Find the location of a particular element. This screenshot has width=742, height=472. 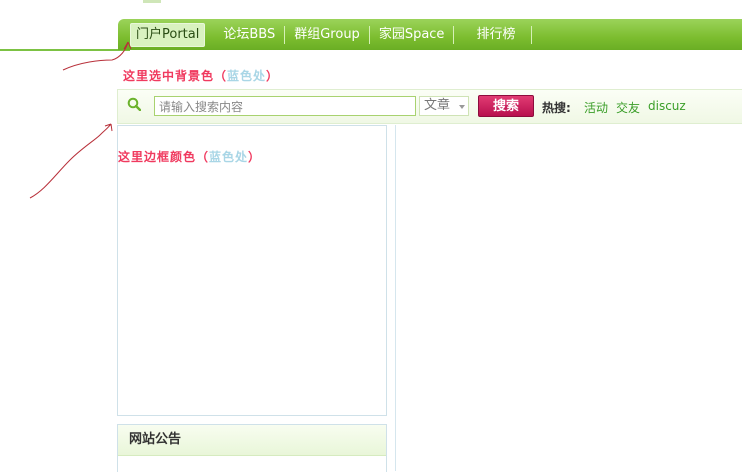

annotation-arrows is located at coordinates (80, 120).